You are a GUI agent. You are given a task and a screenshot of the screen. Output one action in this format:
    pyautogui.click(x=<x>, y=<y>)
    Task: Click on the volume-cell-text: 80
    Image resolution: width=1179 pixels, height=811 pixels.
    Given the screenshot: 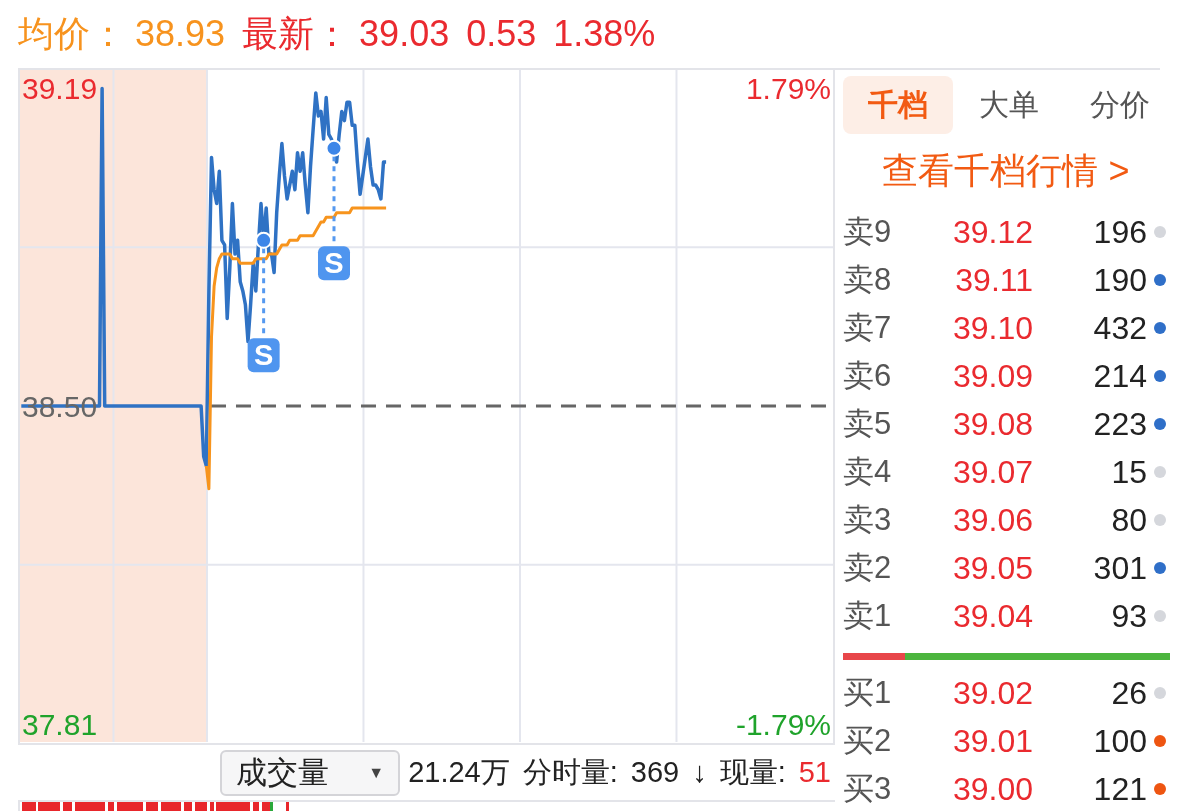 What is the action you would take?
    pyautogui.click(x=1128, y=520)
    